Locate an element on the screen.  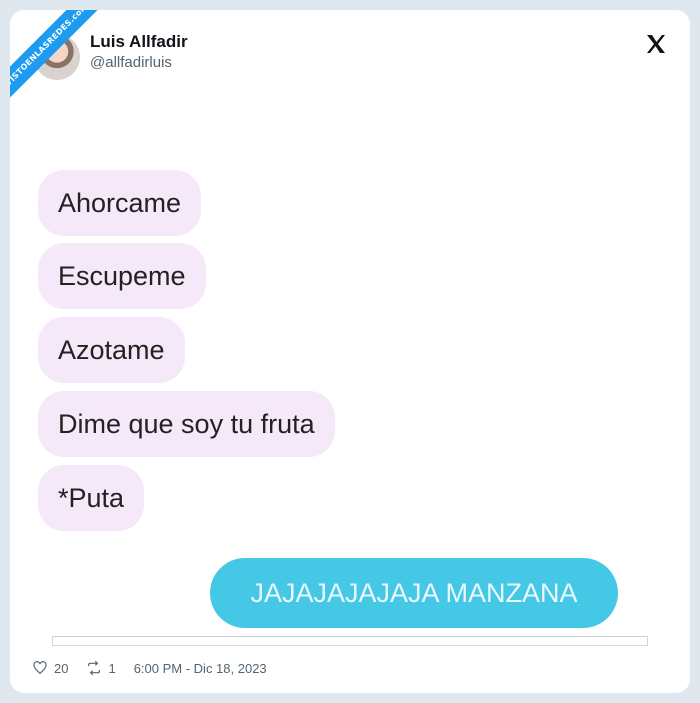
author-name: Luis Allfadir is located at coordinates (139, 42).